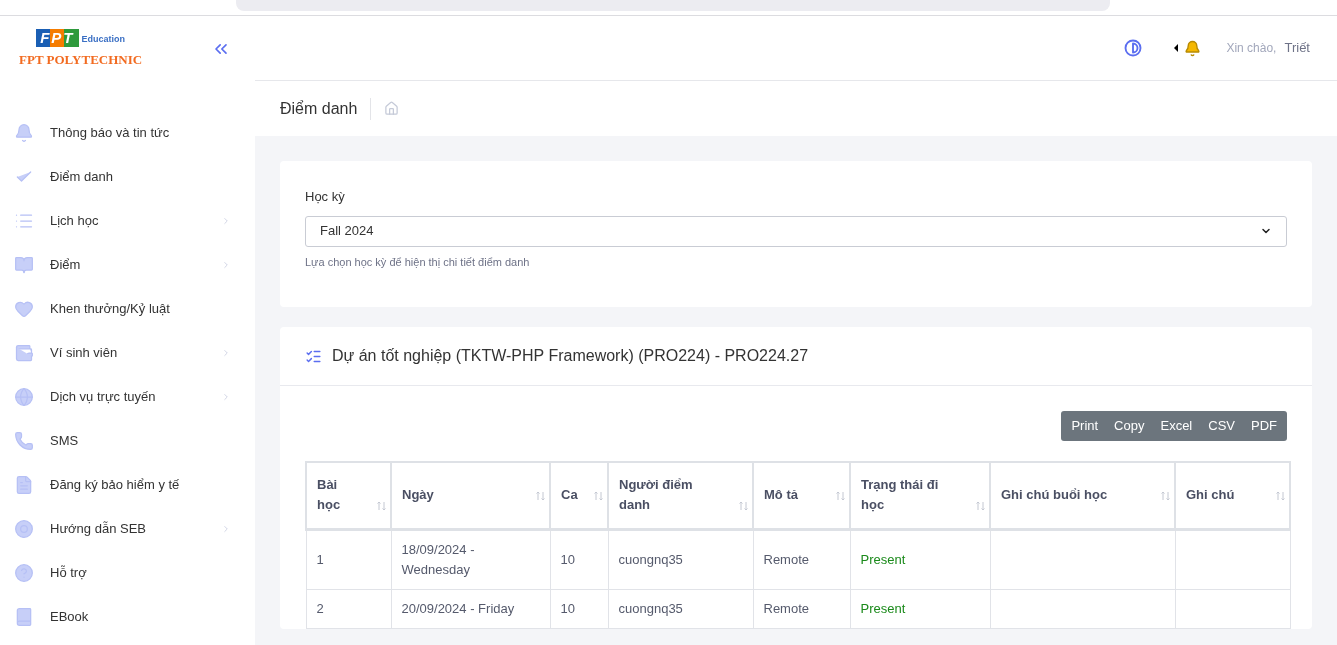 The width and height of the screenshot is (1337, 645). What do you see at coordinates (796, 231) in the screenshot?
I see `semester-select: Fall 2024` at bounding box center [796, 231].